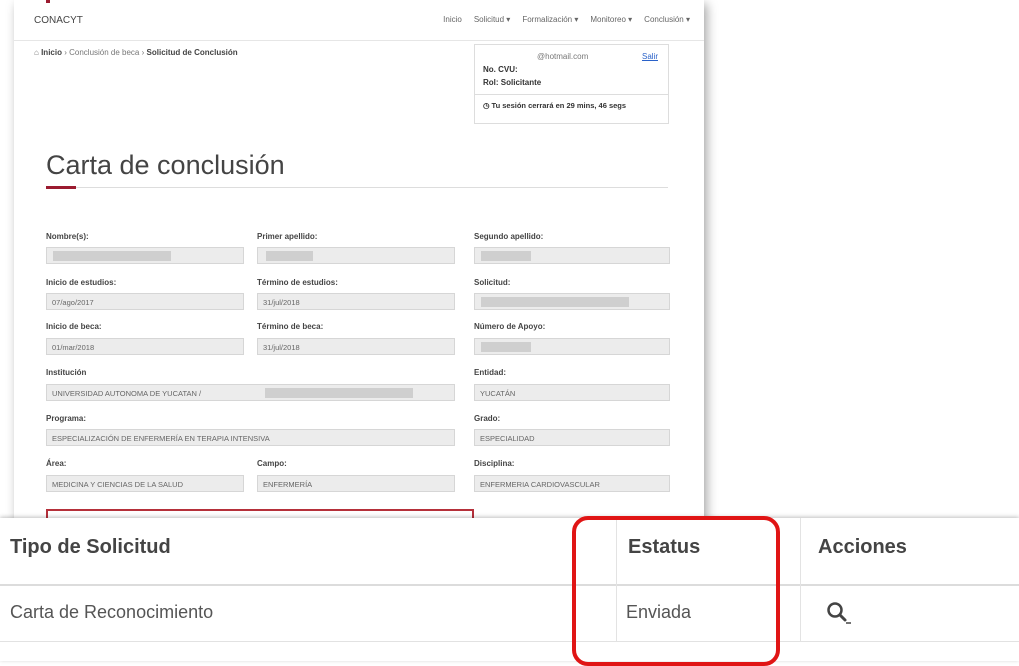  Describe the element at coordinates (66, 418) in the screenshot. I see `programa-label: Programa:` at that location.